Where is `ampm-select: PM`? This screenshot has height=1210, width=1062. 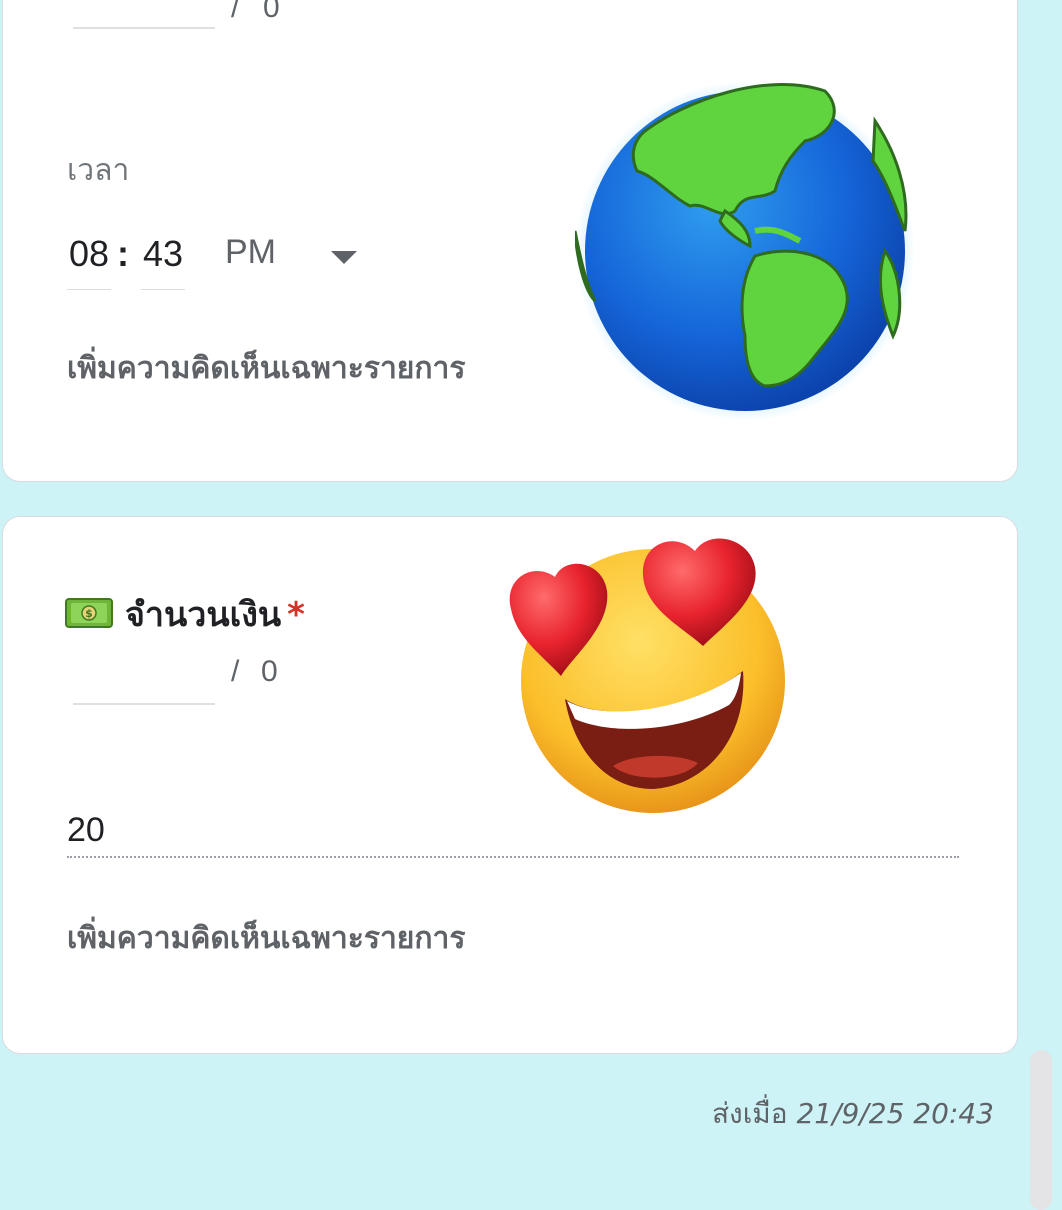 ampm-select: PM is located at coordinates (295, 251).